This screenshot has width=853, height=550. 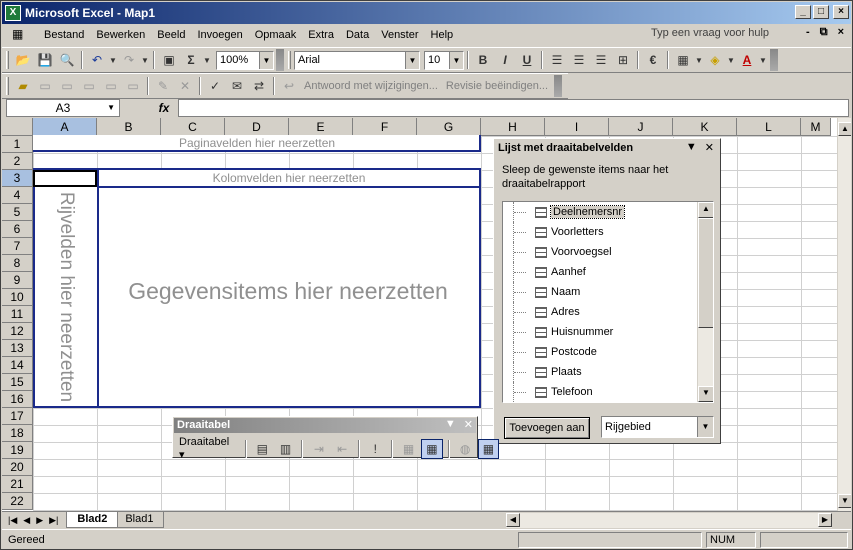 What do you see at coordinates (67, 60) in the screenshot?
I see `print-preview-icon: 🔍` at bounding box center [67, 60].